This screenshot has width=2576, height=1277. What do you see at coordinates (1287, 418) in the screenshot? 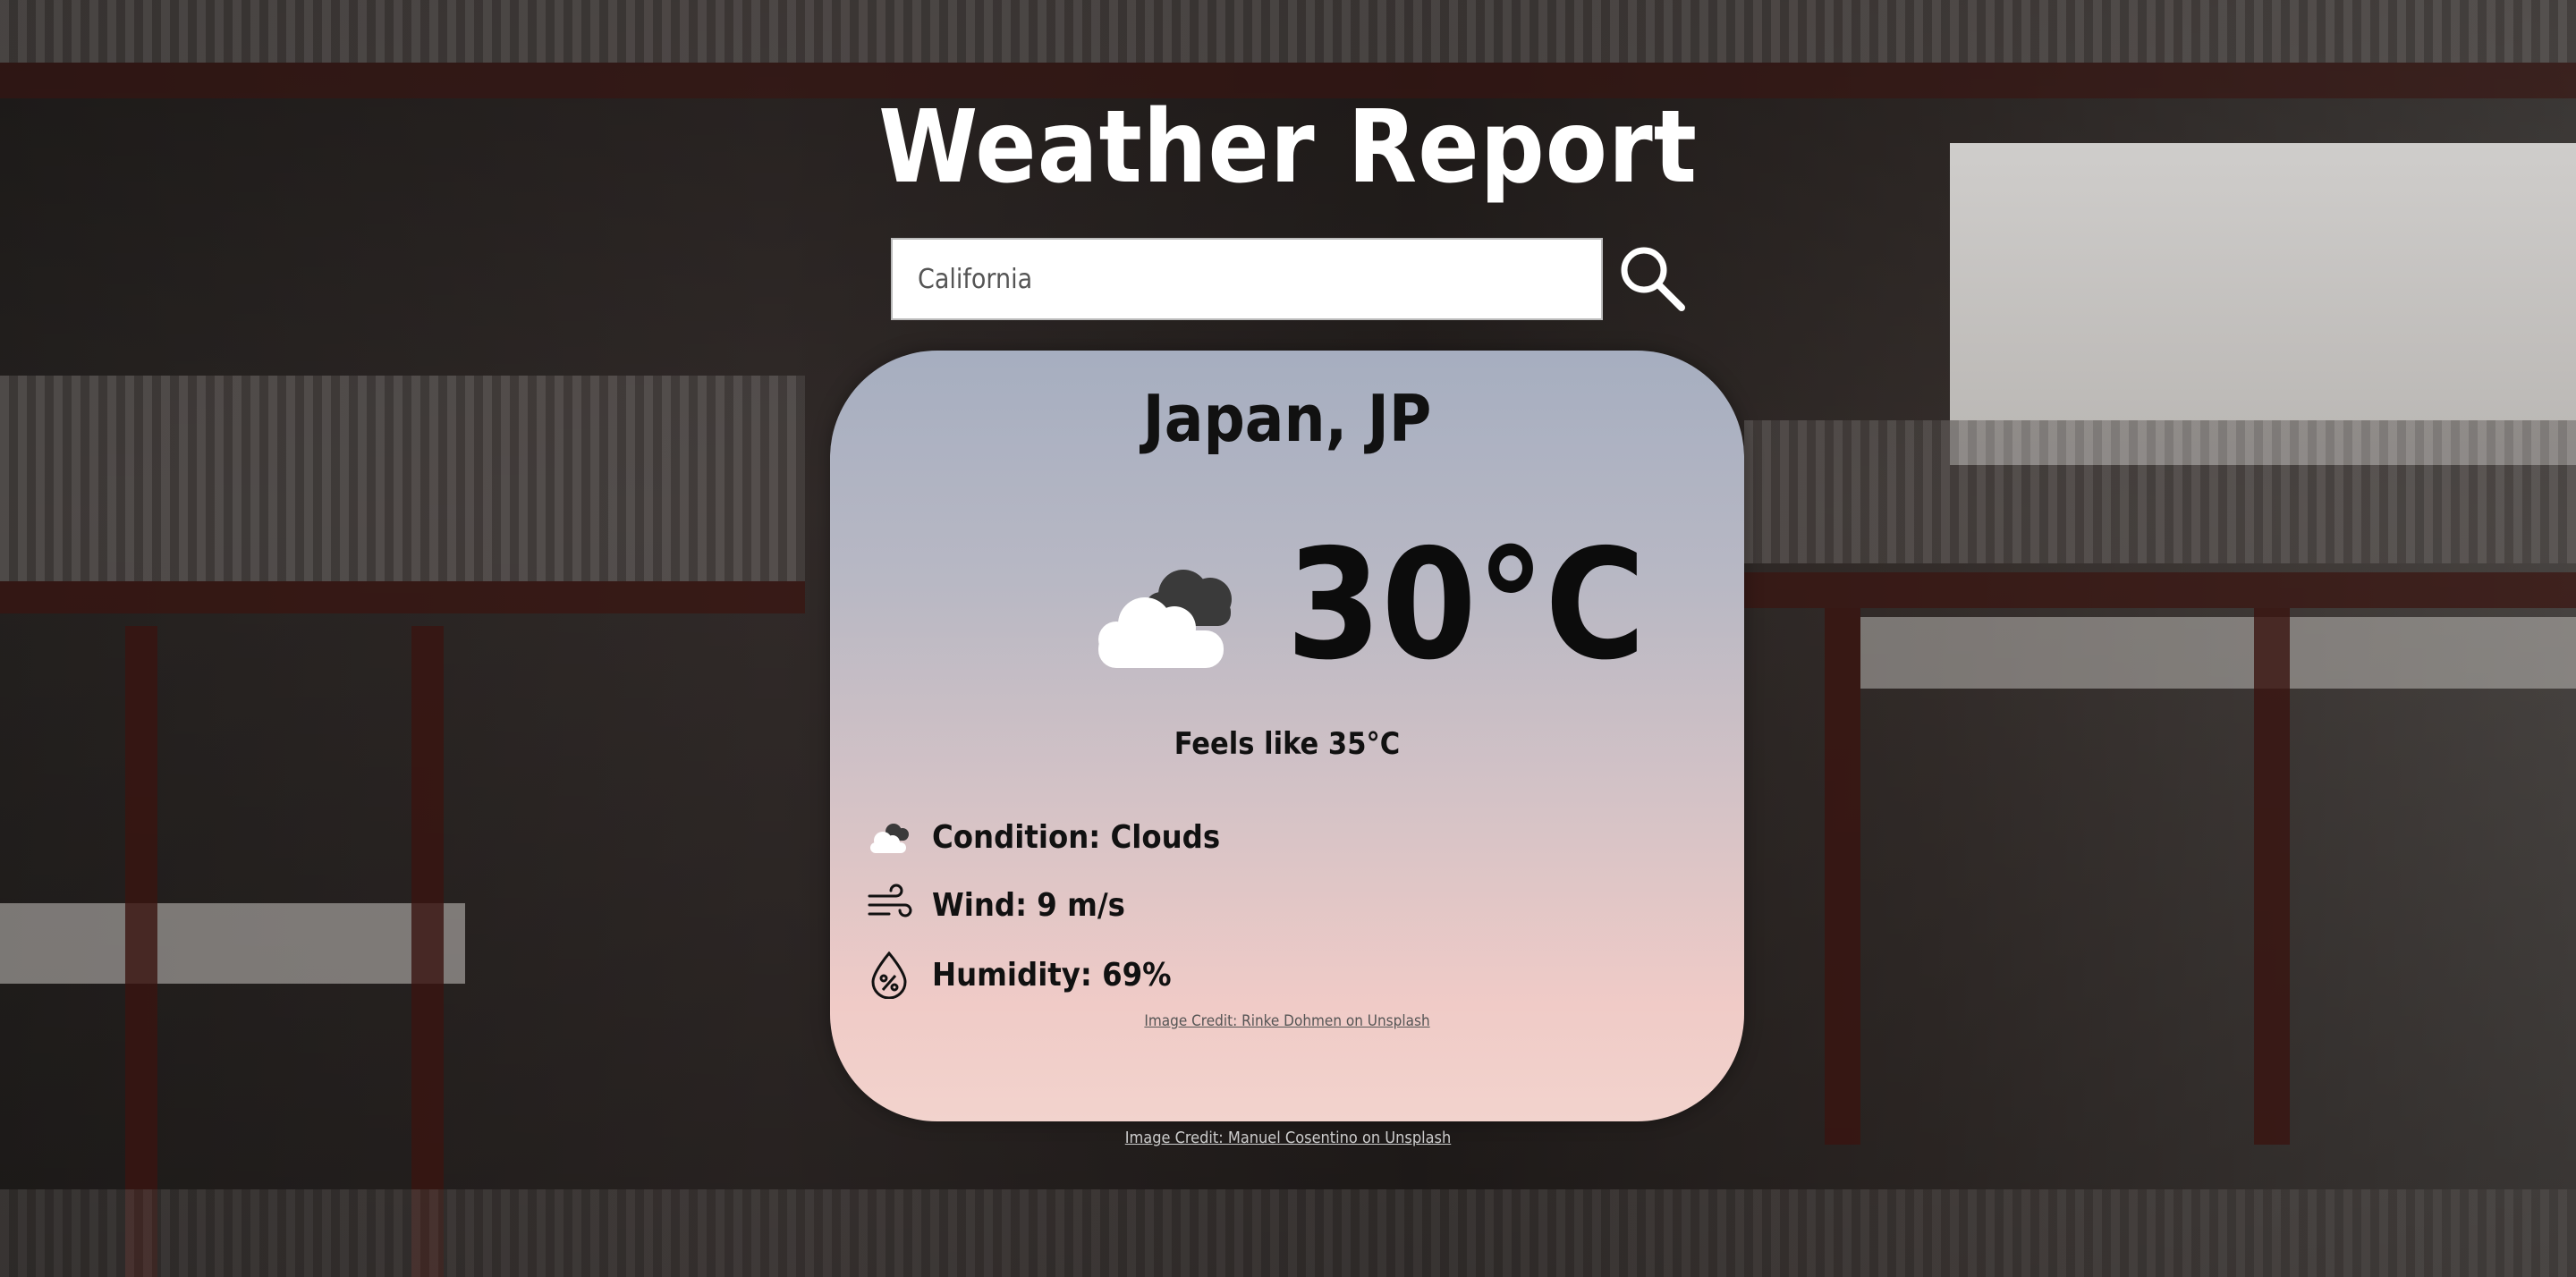
I see `location-name: Japan, JP` at bounding box center [1287, 418].